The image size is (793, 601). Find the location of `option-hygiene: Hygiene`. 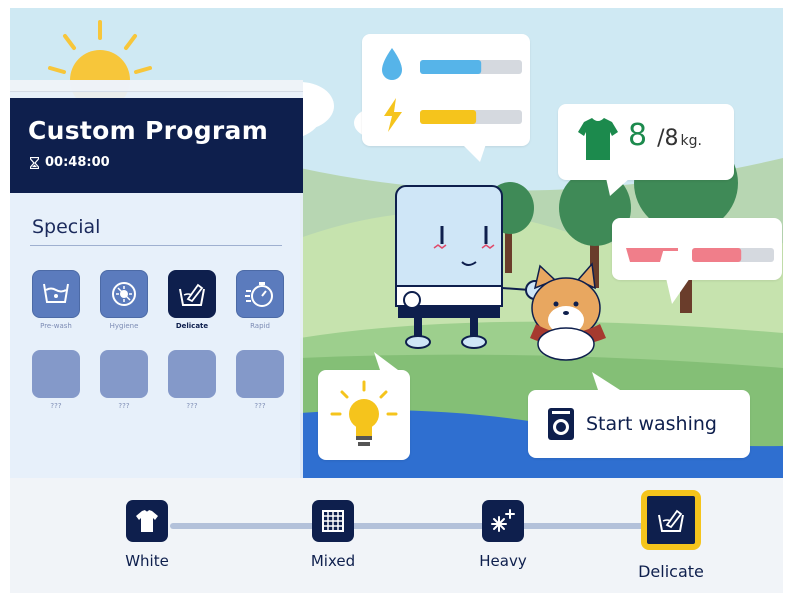

option-hygiene: Hygiene is located at coordinates (124, 300).